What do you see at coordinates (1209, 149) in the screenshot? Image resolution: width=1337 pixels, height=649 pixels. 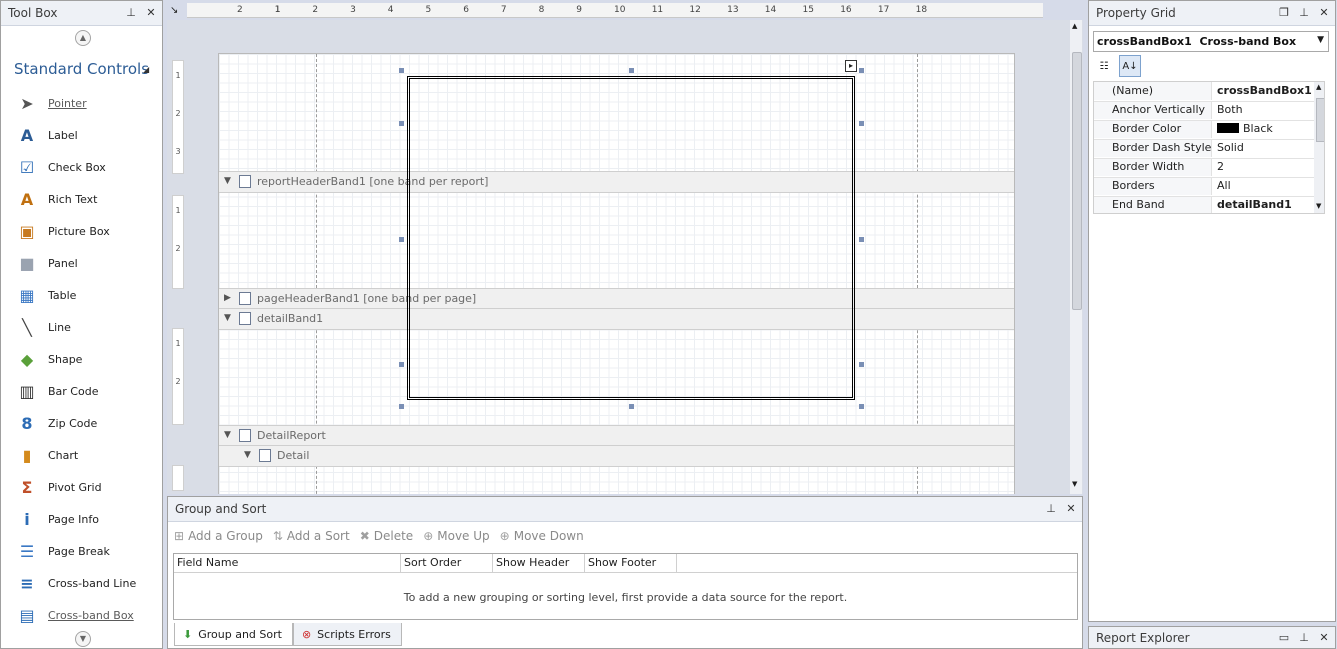 I see `property-row: Border Dash Style Solid` at bounding box center [1209, 149].